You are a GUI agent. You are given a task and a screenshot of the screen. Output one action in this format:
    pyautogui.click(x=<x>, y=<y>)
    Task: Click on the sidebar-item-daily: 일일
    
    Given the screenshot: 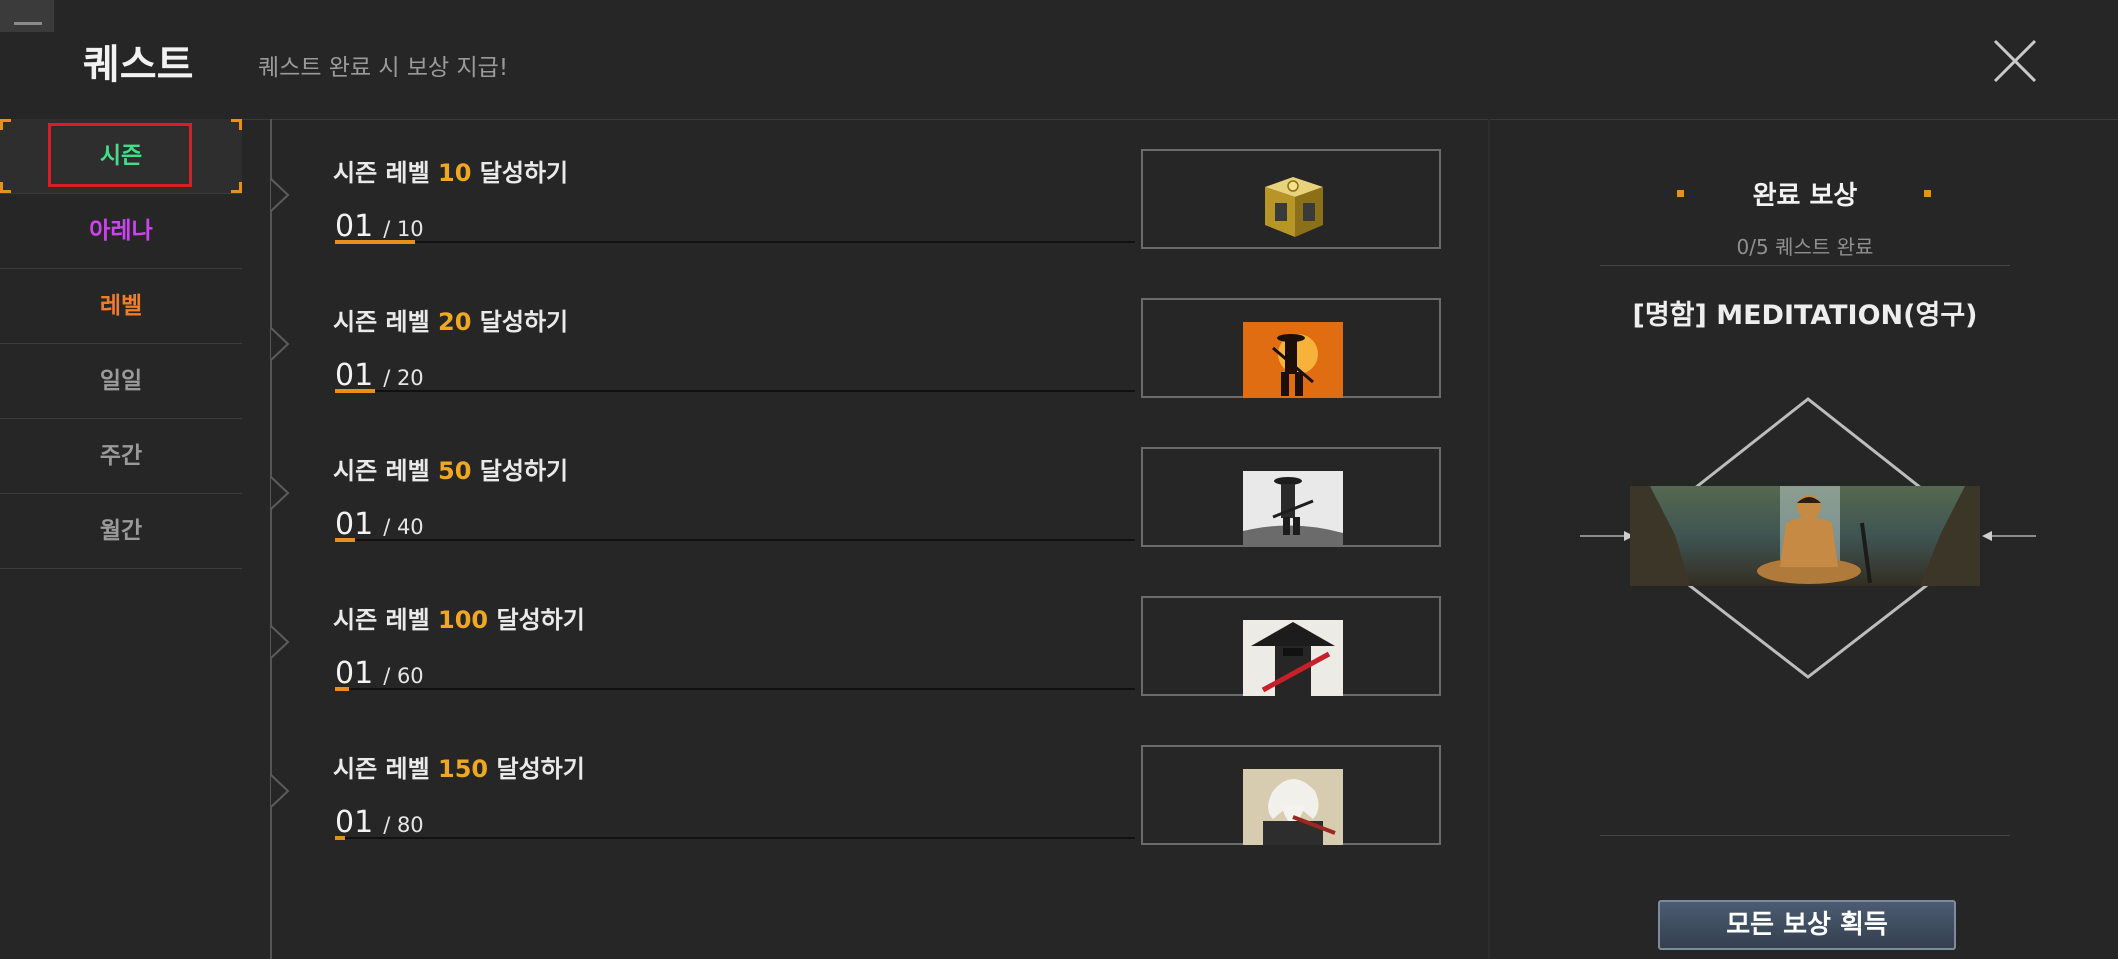 What is the action you would take?
    pyautogui.click(x=121, y=381)
    